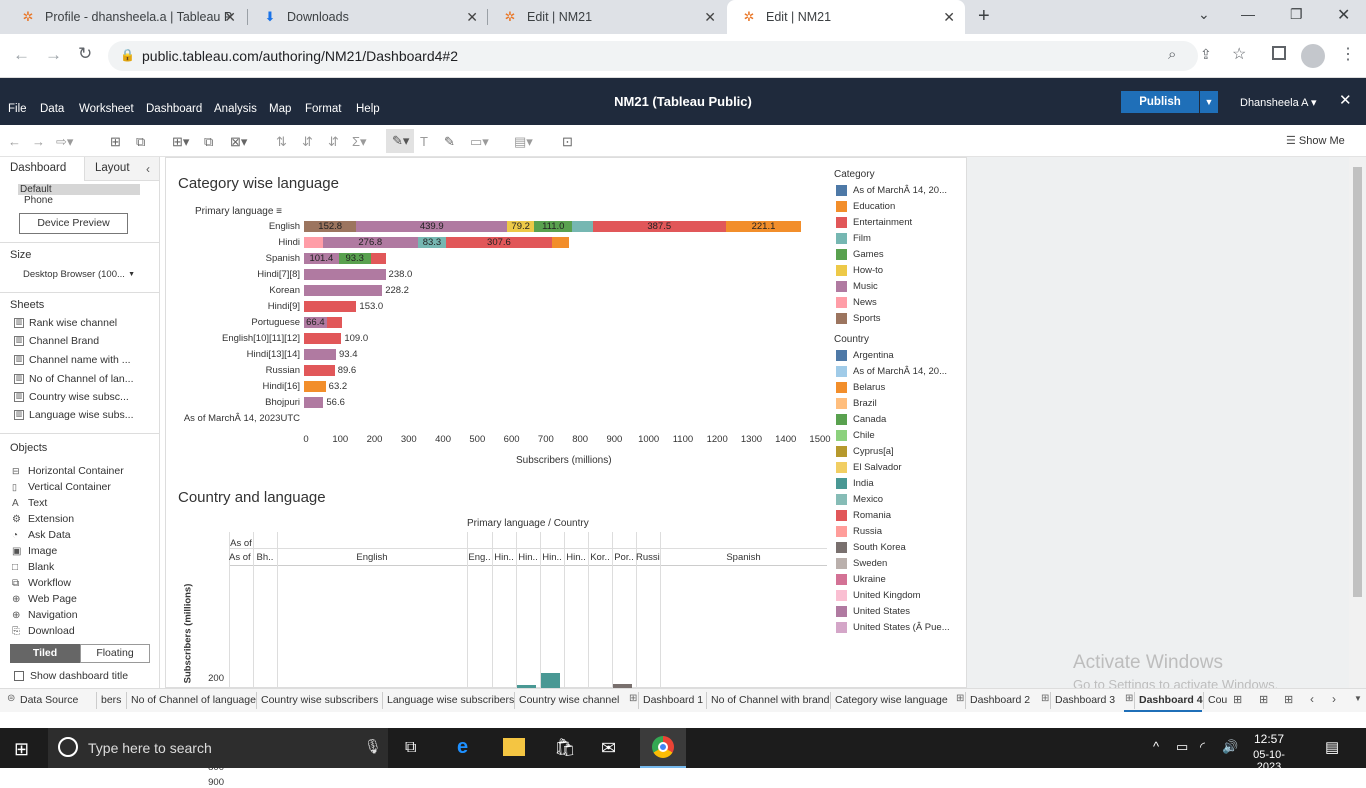 Image resolution: width=1366 pixels, height=788 pixels. I want to click on legend-item: Chile, so click(855, 435).